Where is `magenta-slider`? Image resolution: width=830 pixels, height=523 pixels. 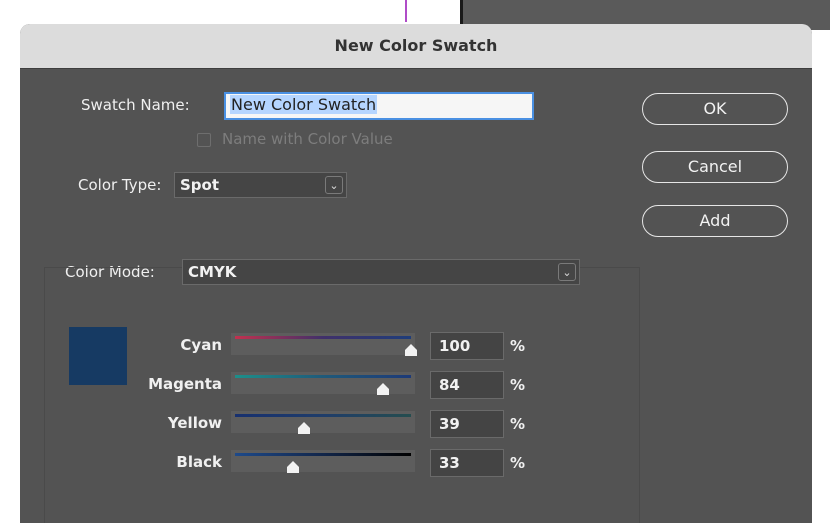
magenta-slider is located at coordinates (323, 383).